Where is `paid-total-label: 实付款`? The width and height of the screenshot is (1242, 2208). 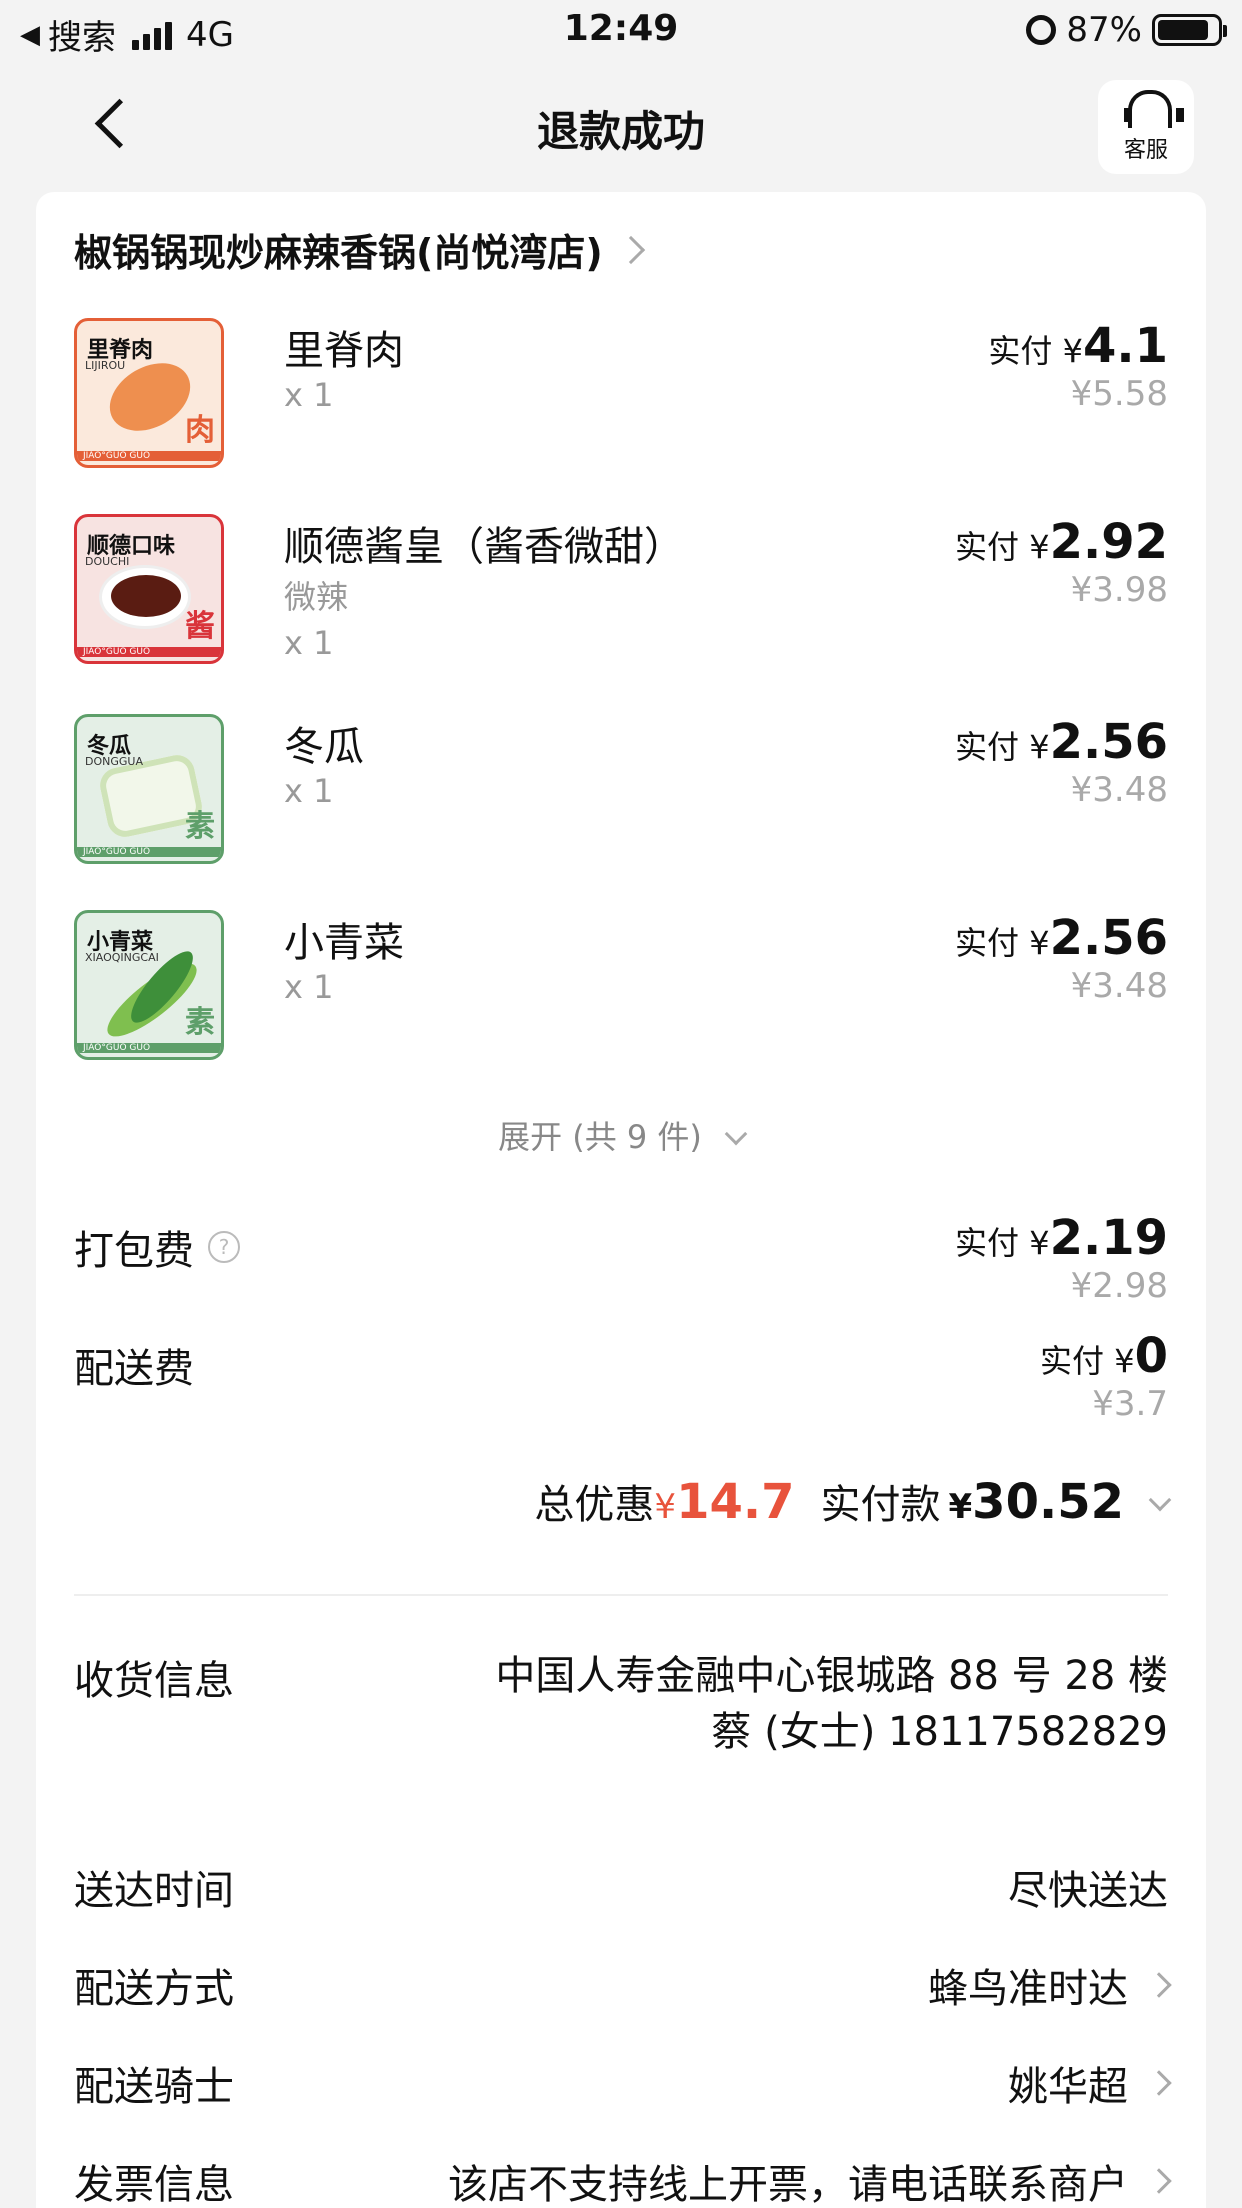
paid-total-label: 实付款 is located at coordinates (880, 1505).